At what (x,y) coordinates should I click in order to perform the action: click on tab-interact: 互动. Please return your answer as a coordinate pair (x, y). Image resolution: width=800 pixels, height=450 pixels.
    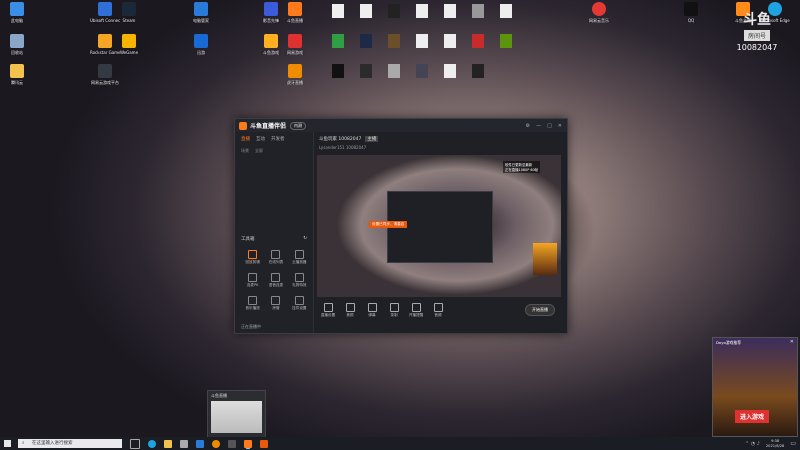
    Looking at the image, I should click on (260, 139).